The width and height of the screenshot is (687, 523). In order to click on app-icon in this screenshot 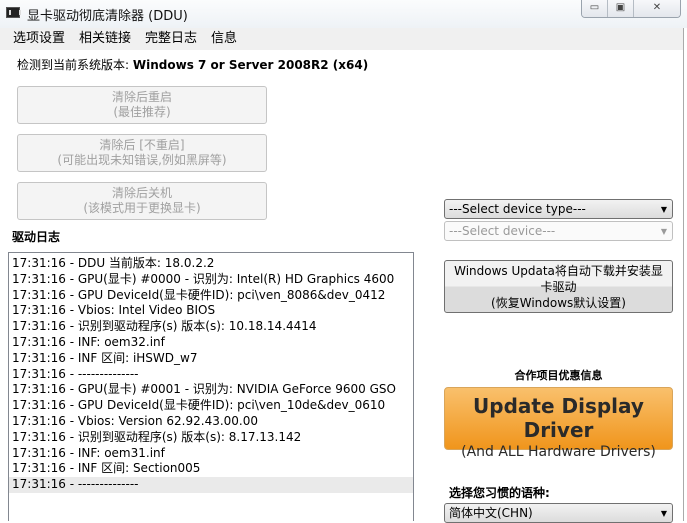, I will do `click(13, 12)`.